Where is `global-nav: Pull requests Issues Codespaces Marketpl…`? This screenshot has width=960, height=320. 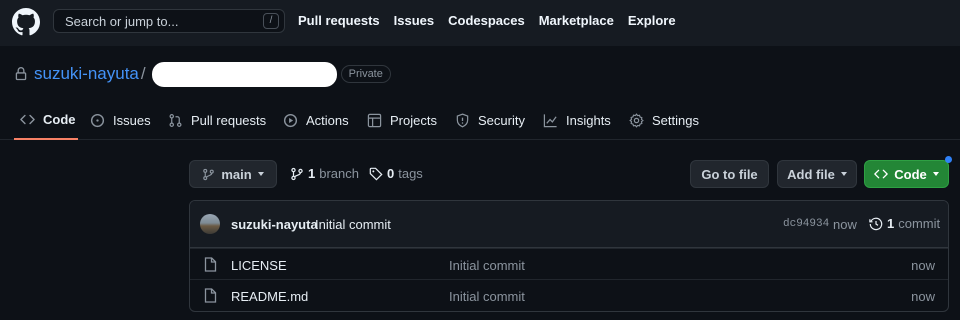
global-nav: Pull requests Issues Codespaces Marketpl… is located at coordinates (487, 20).